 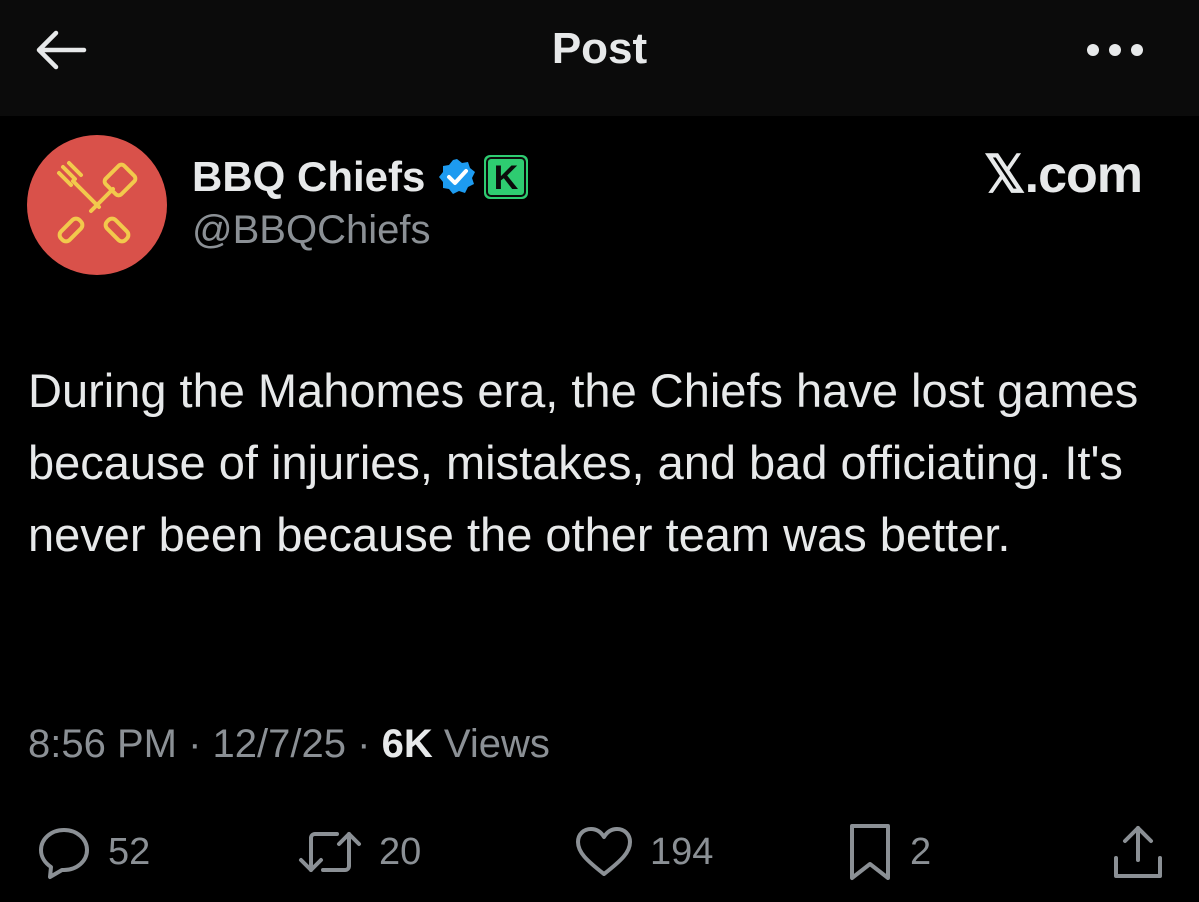 I want to click on repost-button: 20, so click(x=359, y=852).